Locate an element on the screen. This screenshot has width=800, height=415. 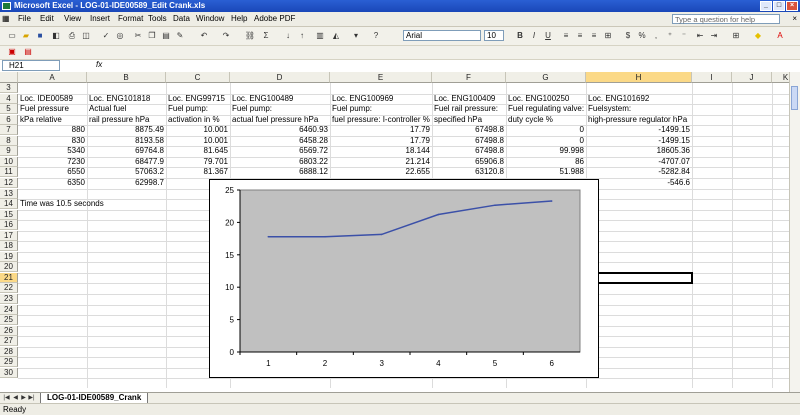
row-header: 28 is located at coordinates (9, 351).